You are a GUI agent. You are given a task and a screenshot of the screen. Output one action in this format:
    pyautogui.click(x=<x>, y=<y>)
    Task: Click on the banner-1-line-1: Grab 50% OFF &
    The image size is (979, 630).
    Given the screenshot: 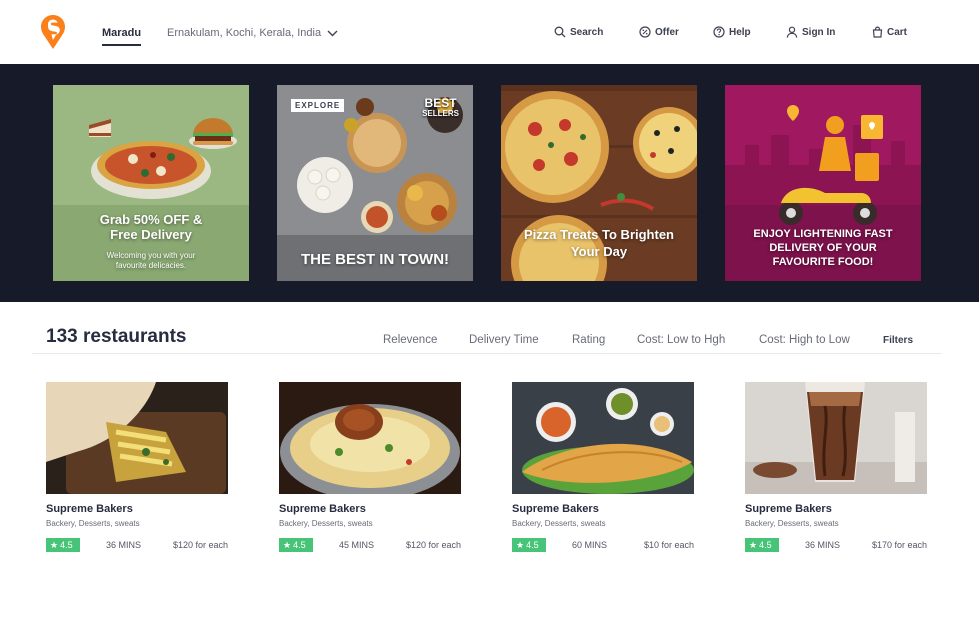 What is the action you would take?
    pyautogui.click(x=151, y=219)
    